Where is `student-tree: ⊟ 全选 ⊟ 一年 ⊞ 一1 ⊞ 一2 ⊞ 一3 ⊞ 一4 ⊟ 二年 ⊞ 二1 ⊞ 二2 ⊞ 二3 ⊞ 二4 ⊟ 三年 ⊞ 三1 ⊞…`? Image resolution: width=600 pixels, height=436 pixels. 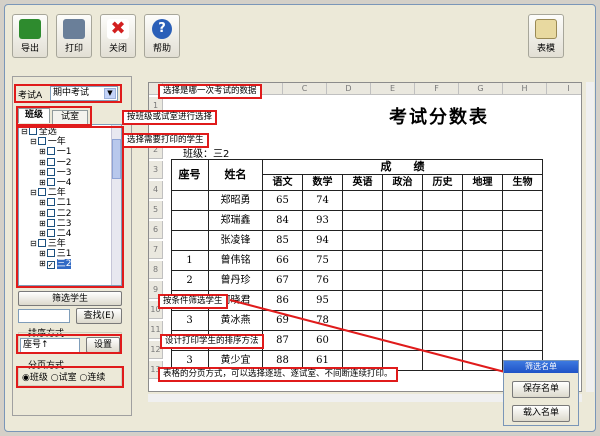 student-tree: ⊟ 全选 ⊟ 一年 ⊞ 一1 ⊞ 一2 ⊞ 一3 ⊞ 一4 ⊟ 二年 ⊞ 二1 ⊞ 二2 ⊞ 二3 ⊞ 二4 ⊟ 三年 ⊞ 三1 ⊞… is located at coordinates (70, 205).